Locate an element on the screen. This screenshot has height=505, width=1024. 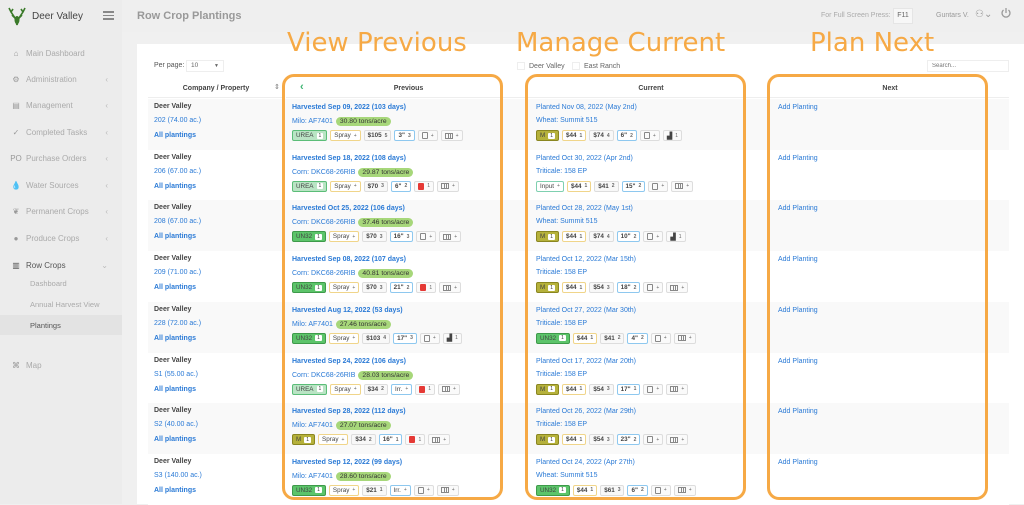
field-link: S1 (55.00 ac.) is located at coordinates (176, 374).